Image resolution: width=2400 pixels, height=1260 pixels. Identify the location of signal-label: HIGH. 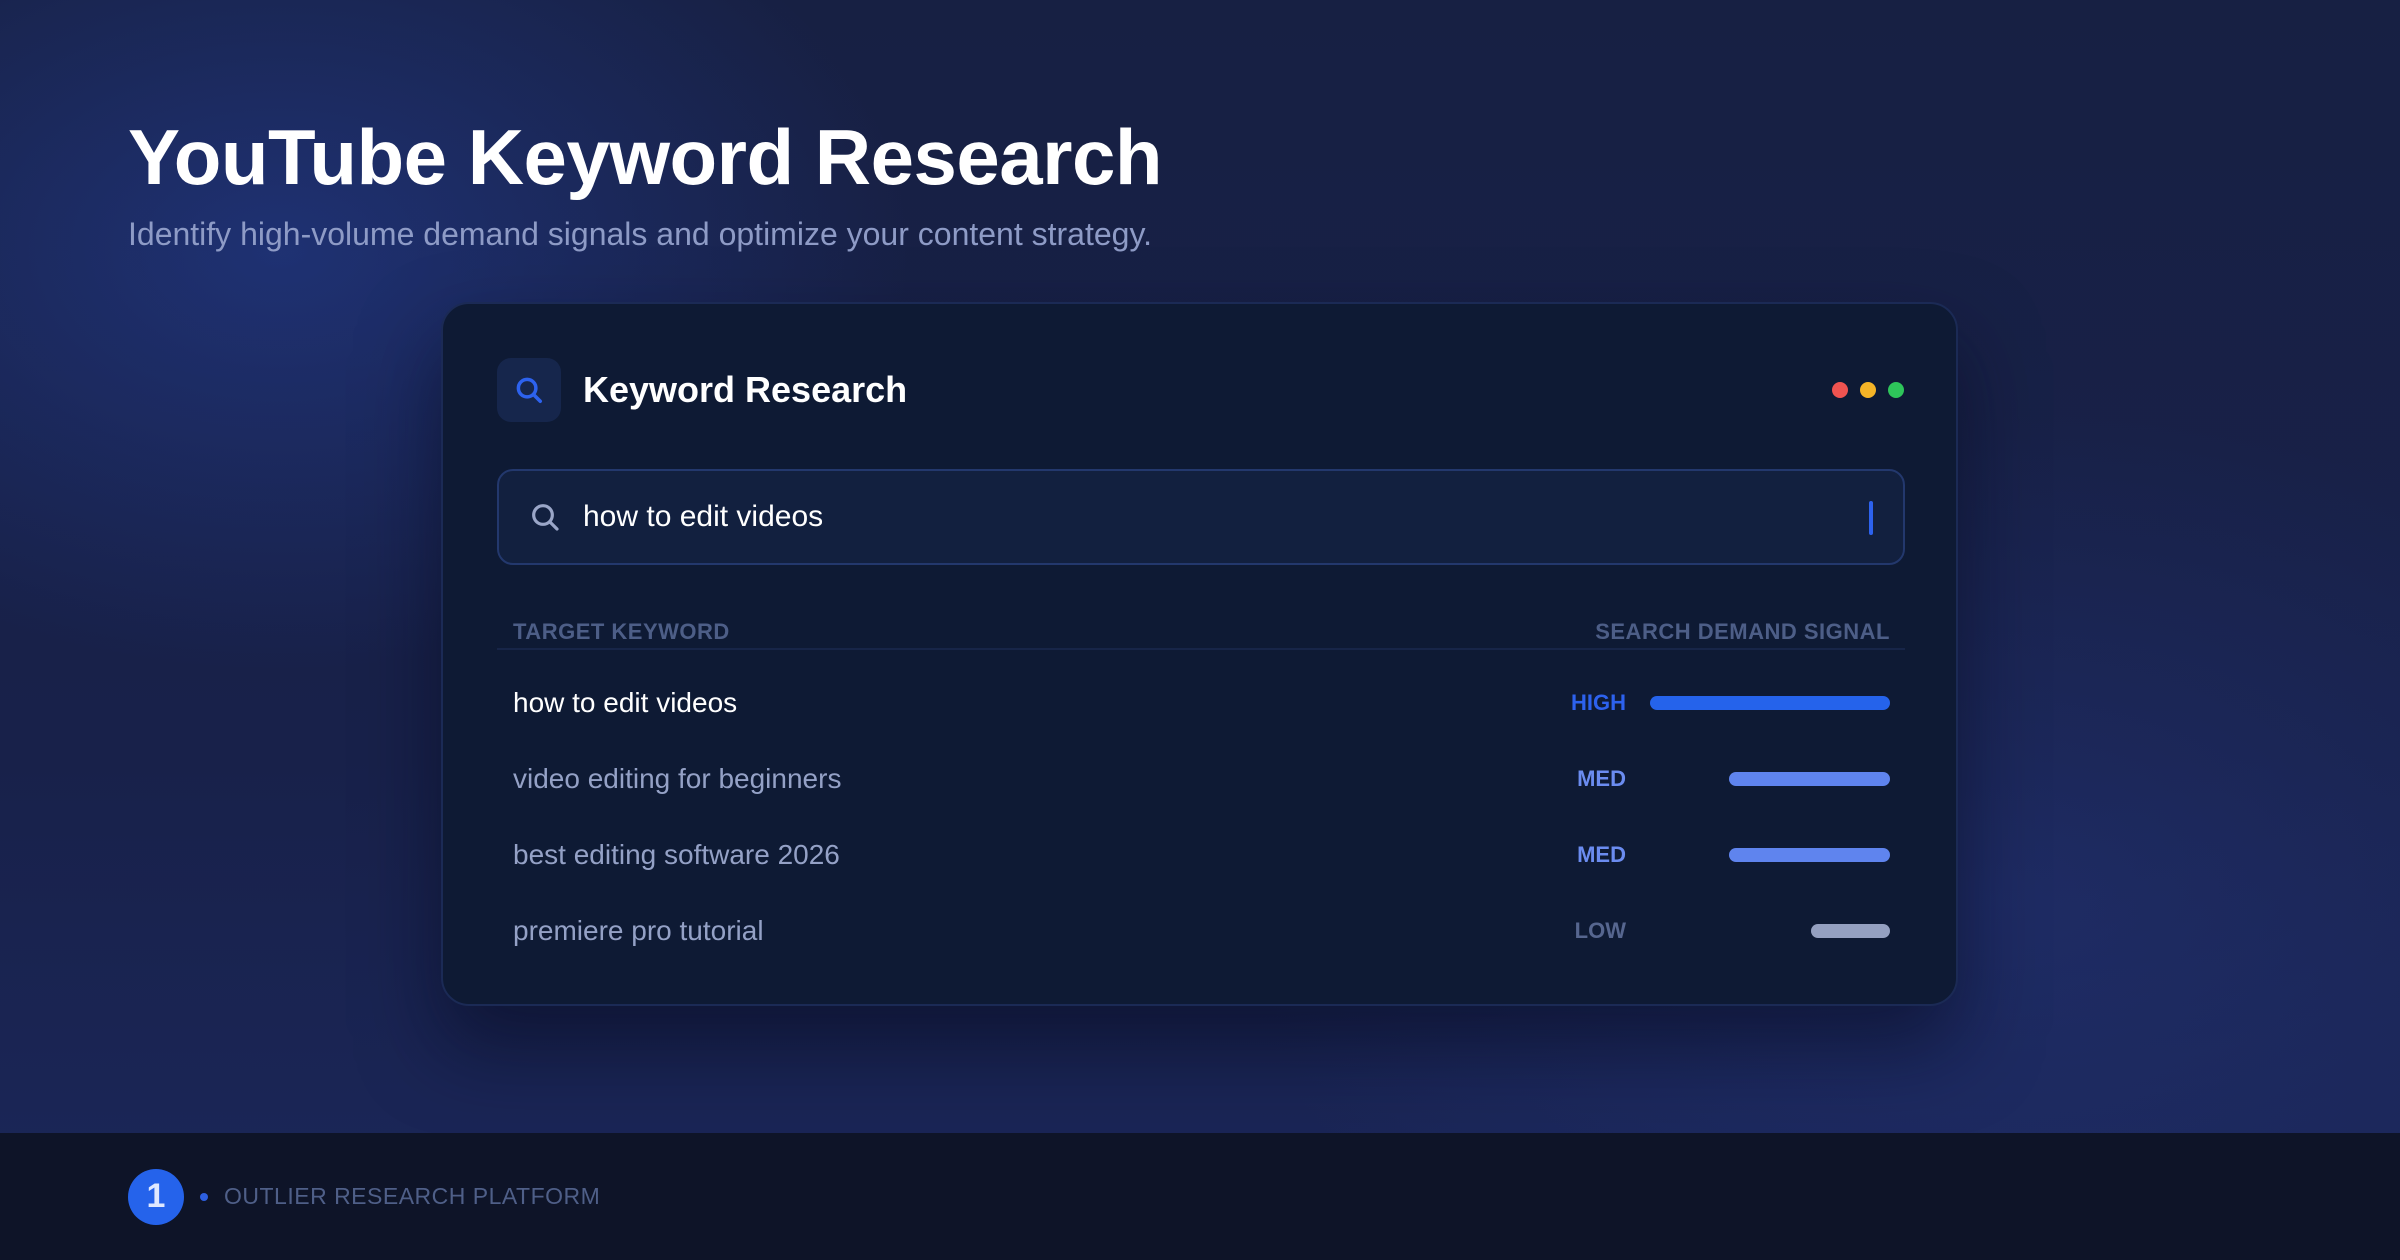
(1598, 702).